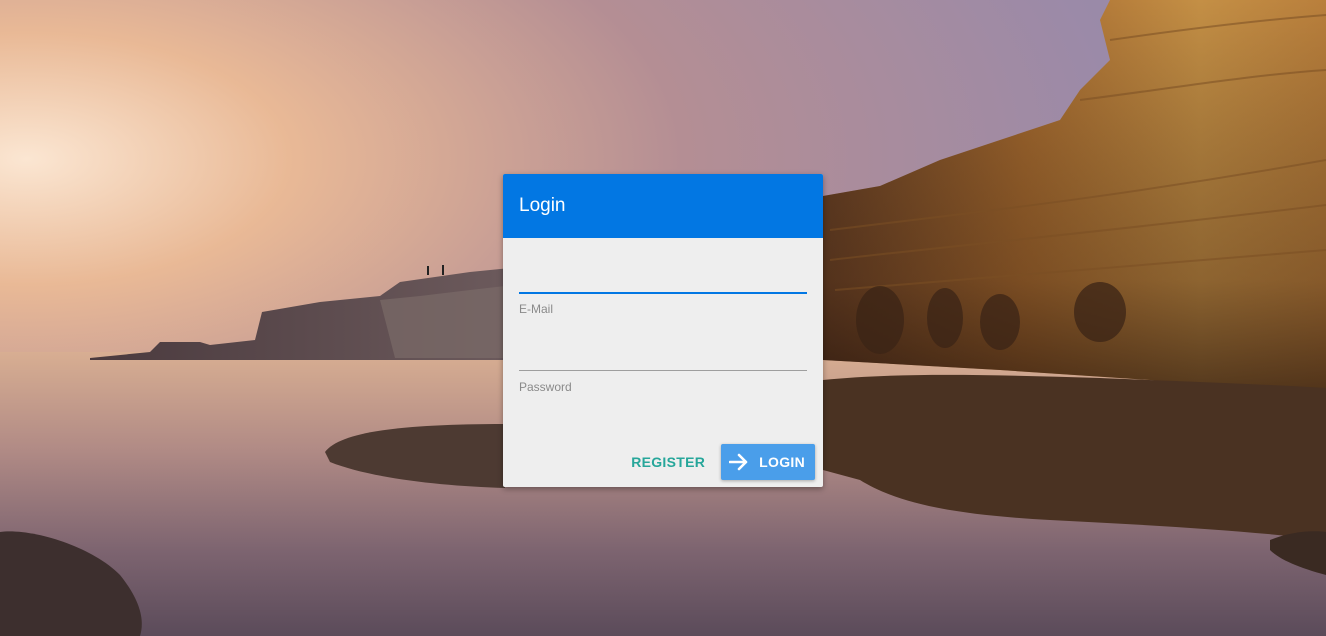  I want to click on dialog-header: Login, so click(663, 206).